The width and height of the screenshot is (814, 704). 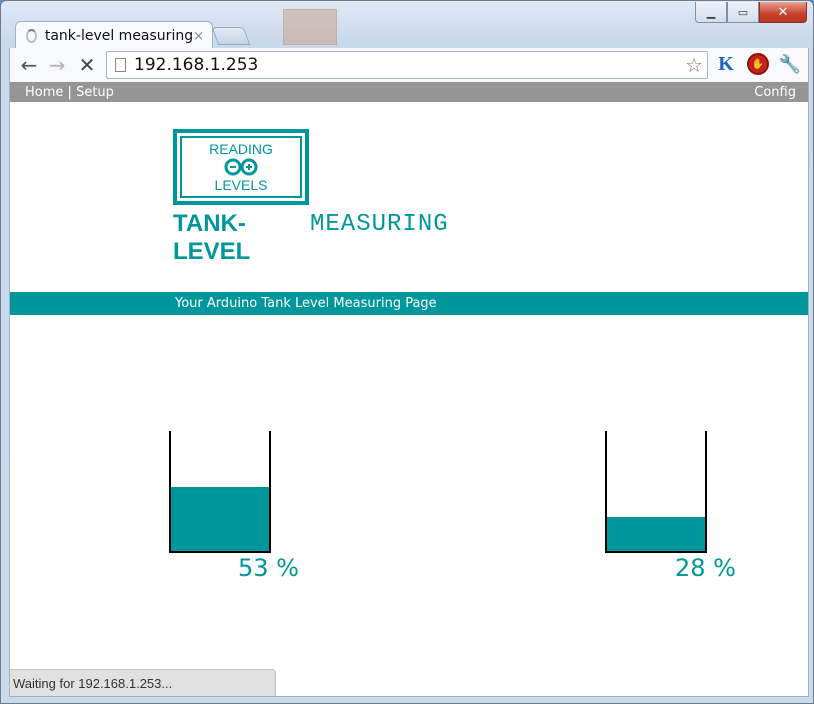 What do you see at coordinates (220, 519) in the screenshot?
I see `tank-1-fill` at bounding box center [220, 519].